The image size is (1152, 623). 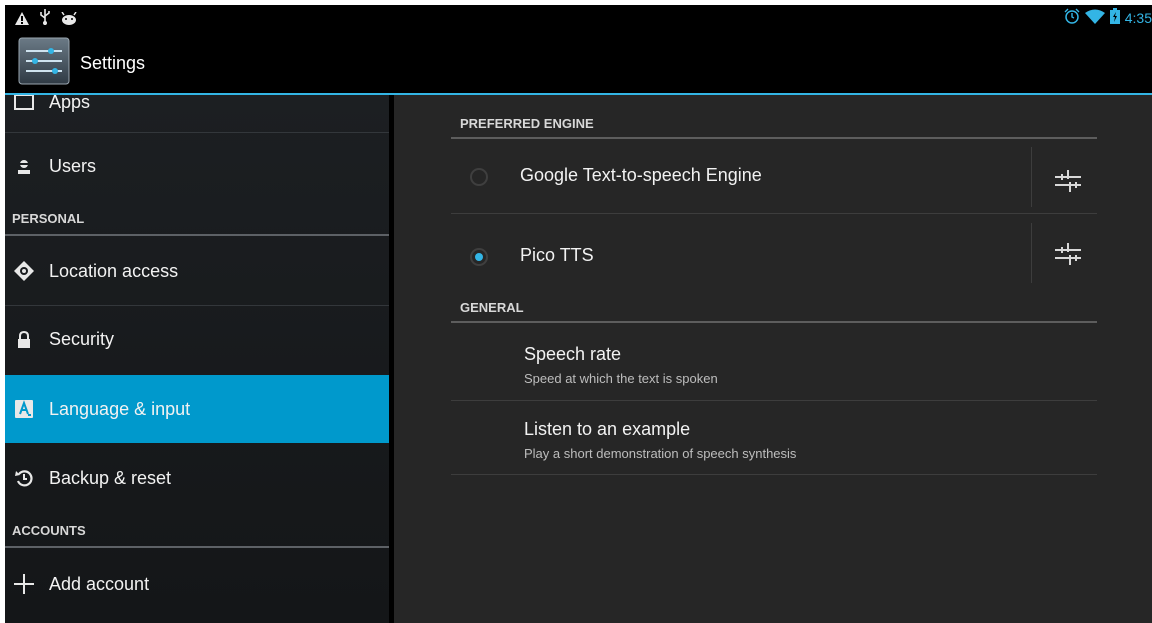 I want to click on sidebar-item-backup-reset: Backup & reset, so click(x=197, y=478).